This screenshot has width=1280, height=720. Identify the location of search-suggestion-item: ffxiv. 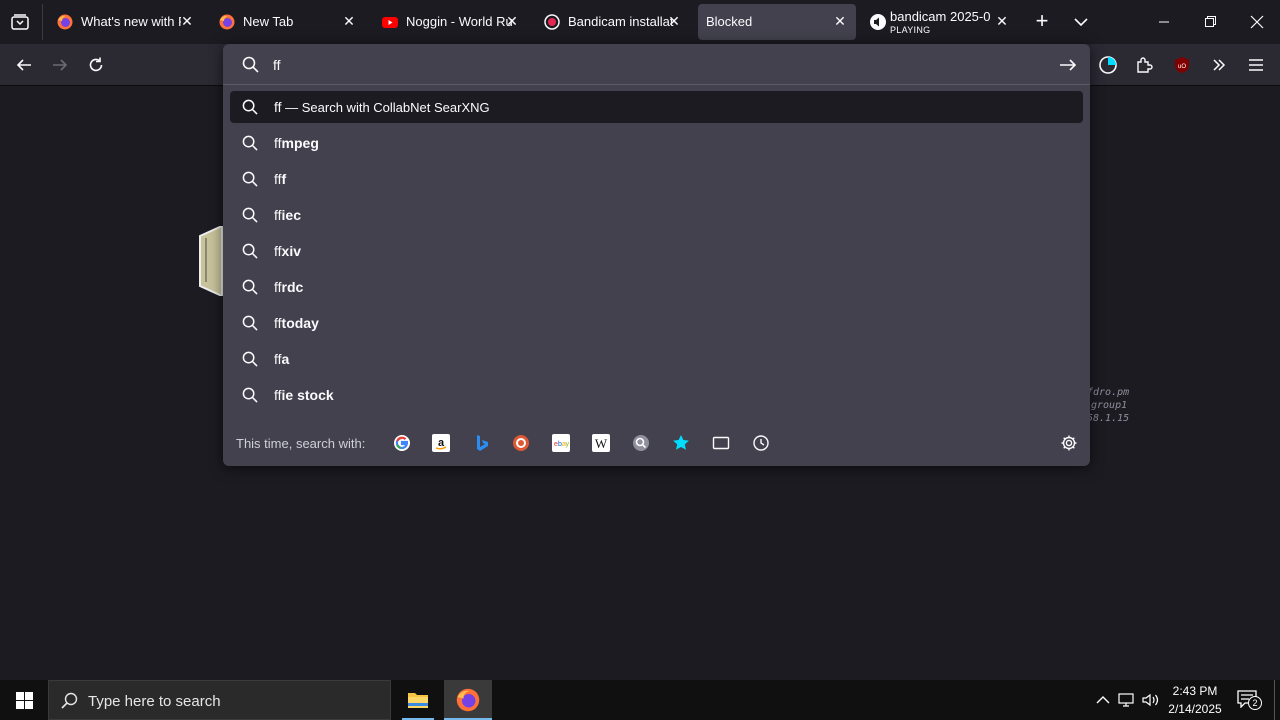
(656, 251).